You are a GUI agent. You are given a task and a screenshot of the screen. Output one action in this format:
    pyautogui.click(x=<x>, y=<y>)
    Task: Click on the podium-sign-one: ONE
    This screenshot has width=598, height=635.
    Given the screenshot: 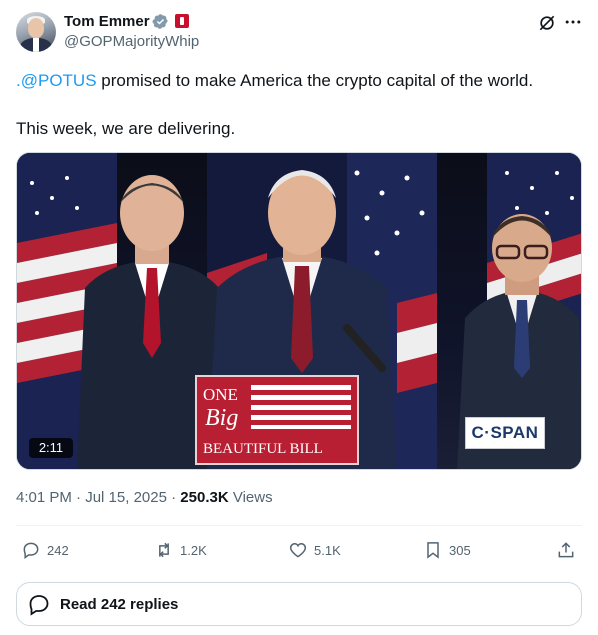 What is the action you would take?
    pyautogui.click(x=220, y=394)
    